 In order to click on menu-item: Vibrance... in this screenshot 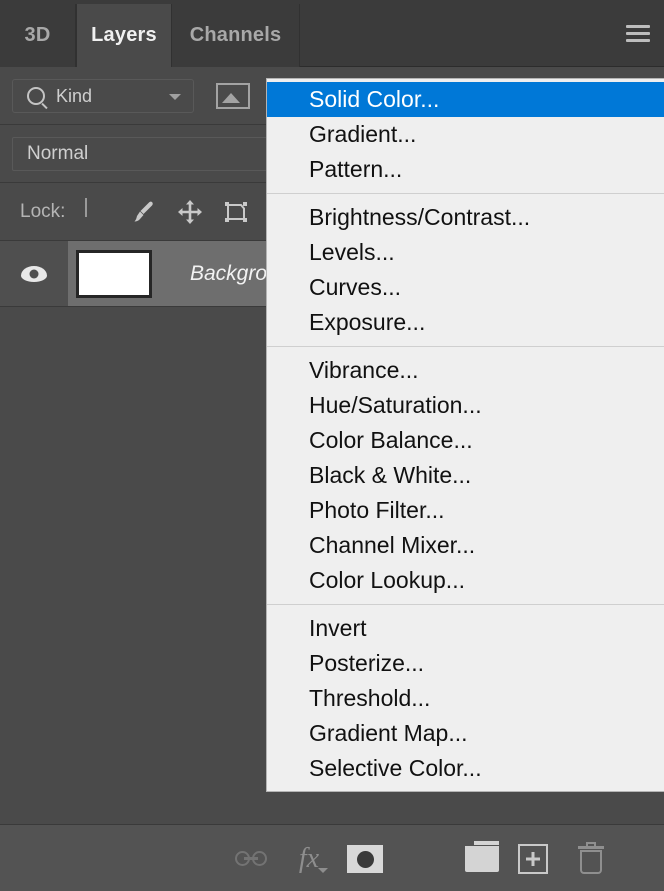, I will do `click(465, 370)`.